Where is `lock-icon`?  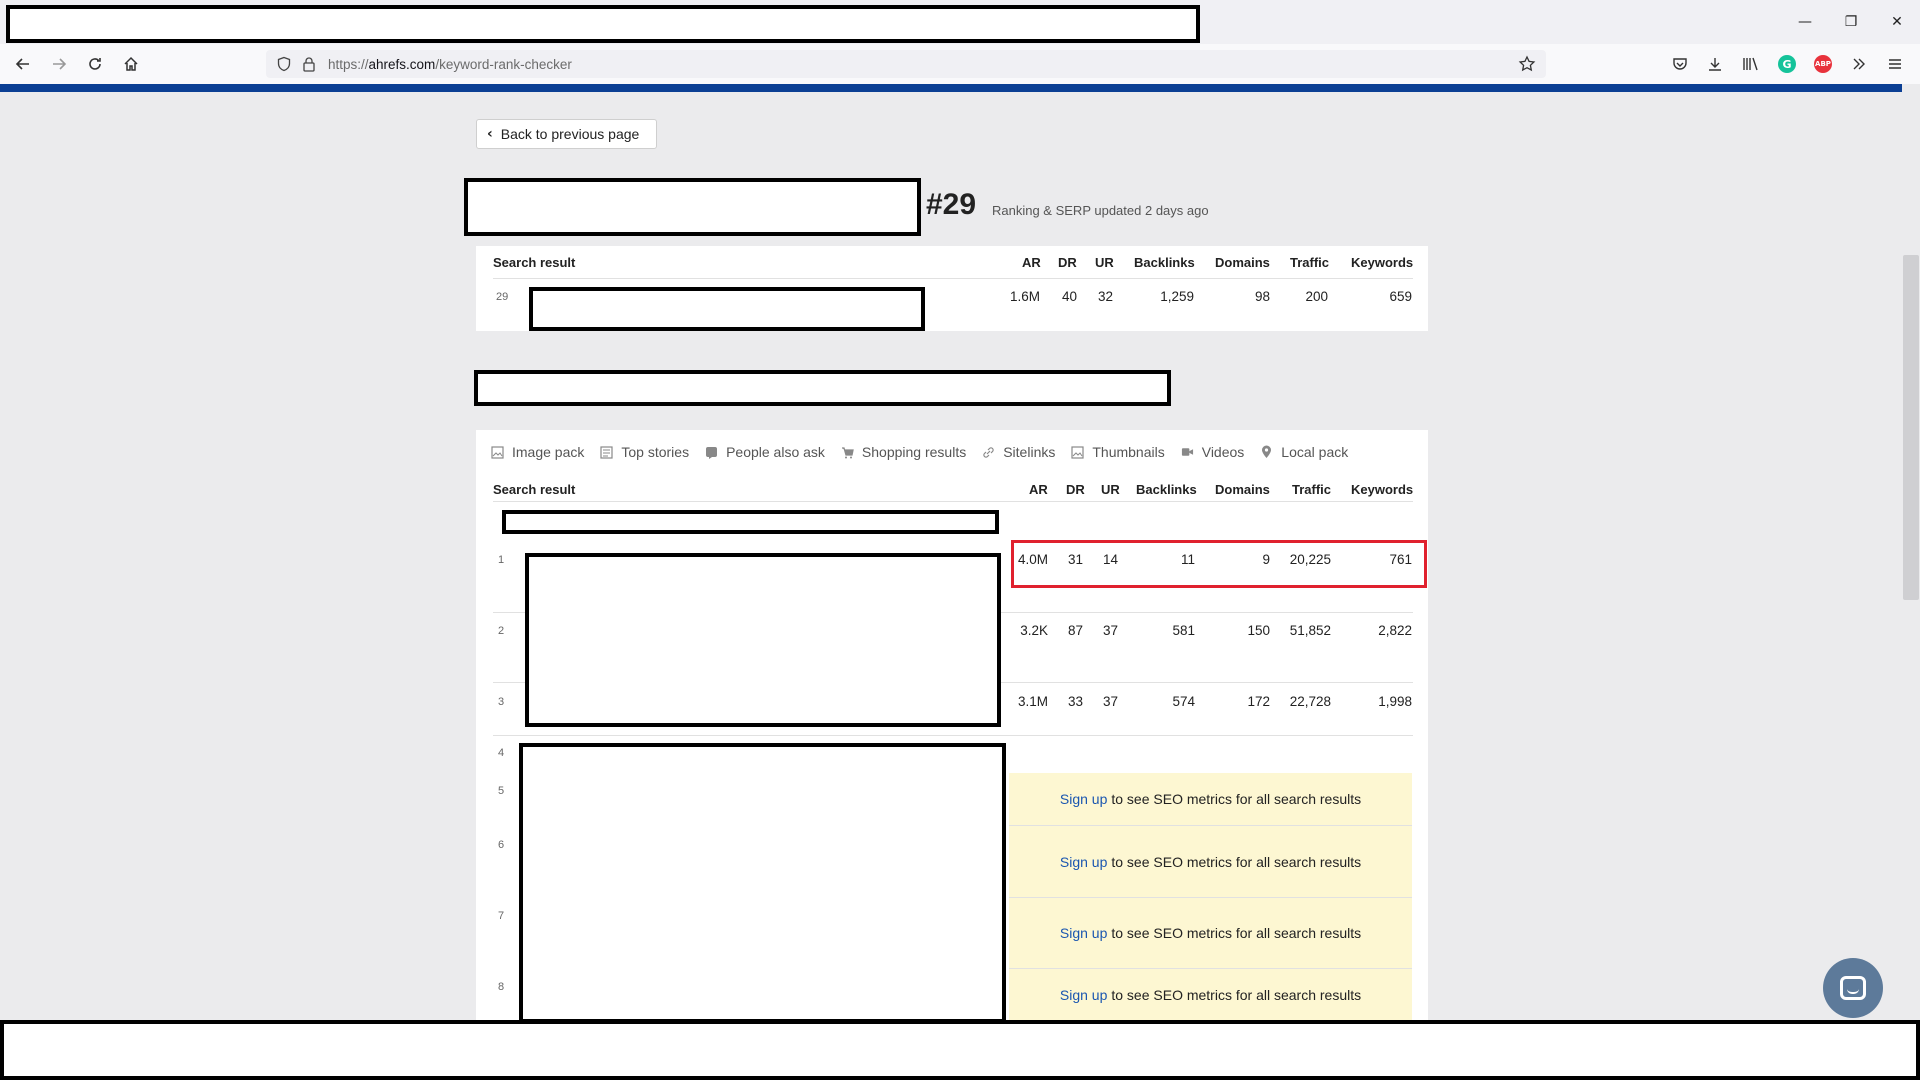
lock-icon is located at coordinates (309, 65).